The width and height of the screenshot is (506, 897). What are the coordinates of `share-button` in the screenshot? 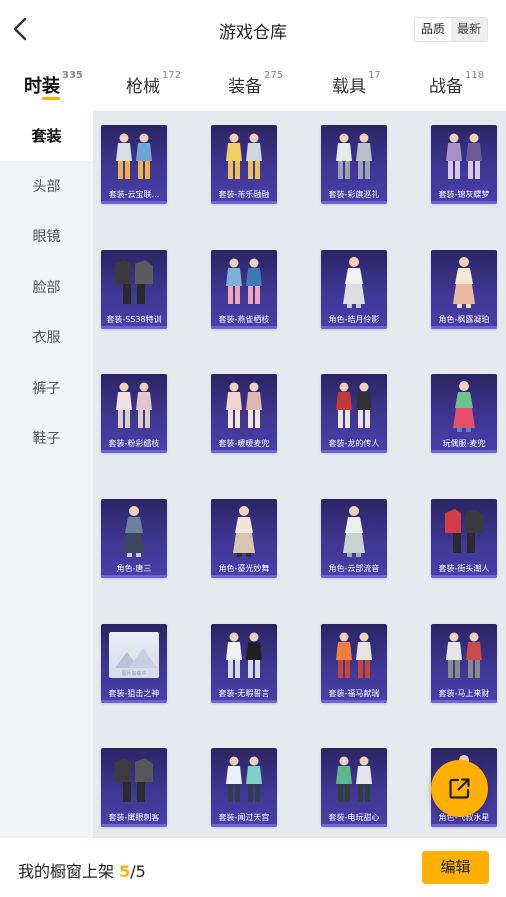 It's located at (459, 788).